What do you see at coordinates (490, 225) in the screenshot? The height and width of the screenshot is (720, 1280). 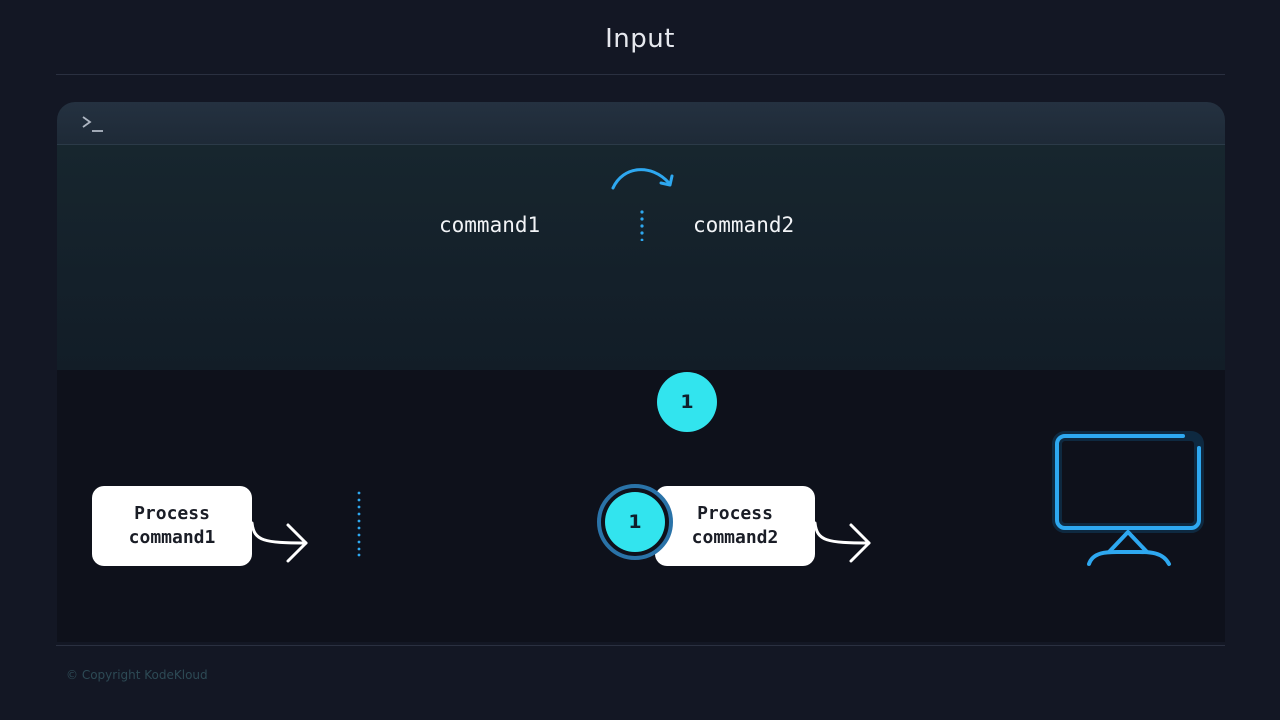 I see `command1-text: command1` at bounding box center [490, 225].